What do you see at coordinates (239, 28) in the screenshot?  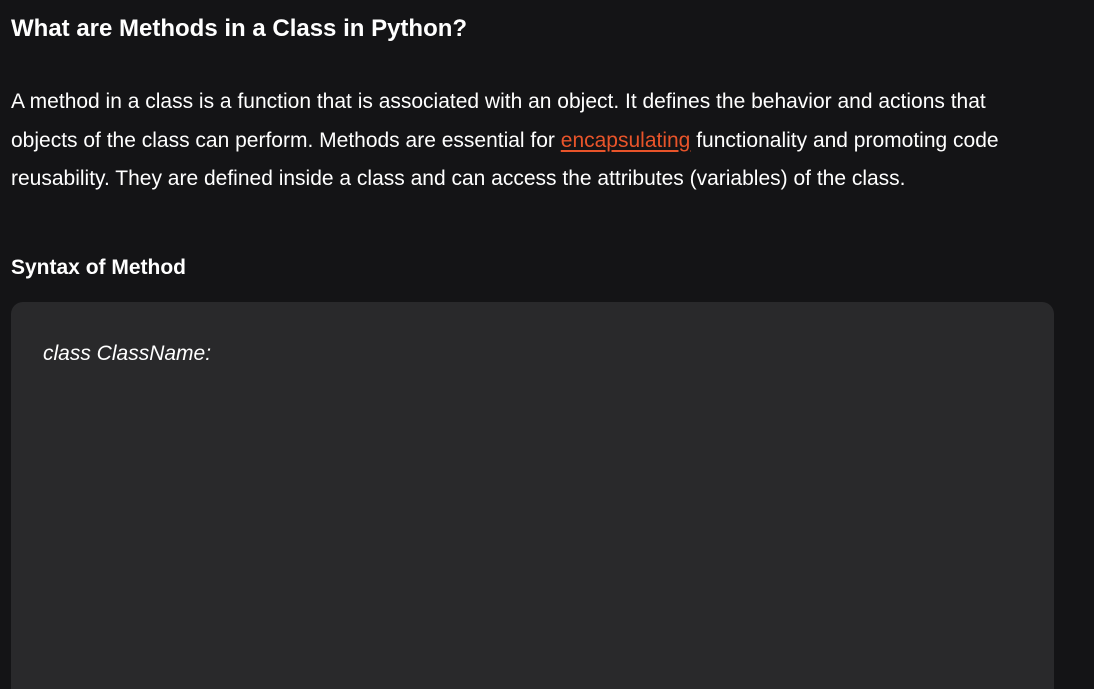 I see `page-title: What are Methods in a Class in Python?` at bounding box center [239, 28].